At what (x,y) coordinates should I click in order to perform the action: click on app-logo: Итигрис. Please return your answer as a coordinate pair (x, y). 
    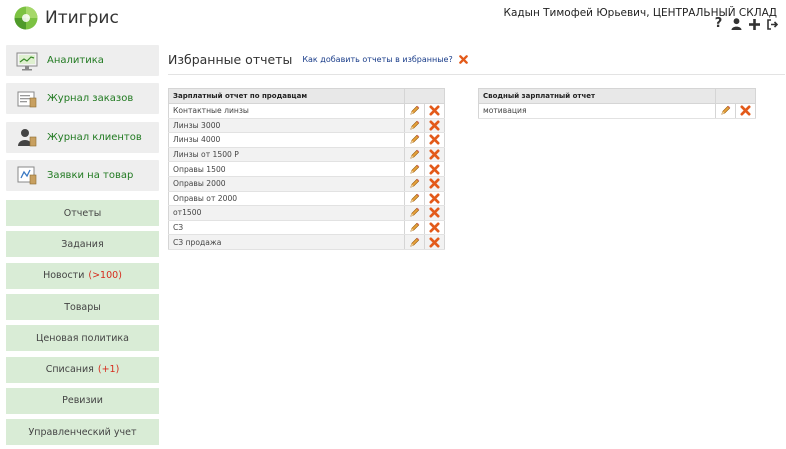
    Looking at the image, I should click on (66, 18).